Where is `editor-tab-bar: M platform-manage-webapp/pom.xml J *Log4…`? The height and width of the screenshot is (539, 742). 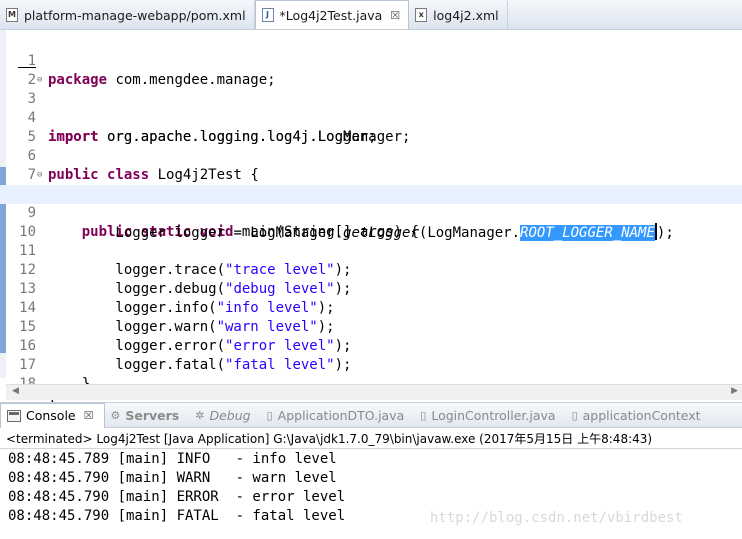
editor-tab-bar: M platform-manage-webapp/pom.xml J *Log4… is located at coordinates (371, 15).